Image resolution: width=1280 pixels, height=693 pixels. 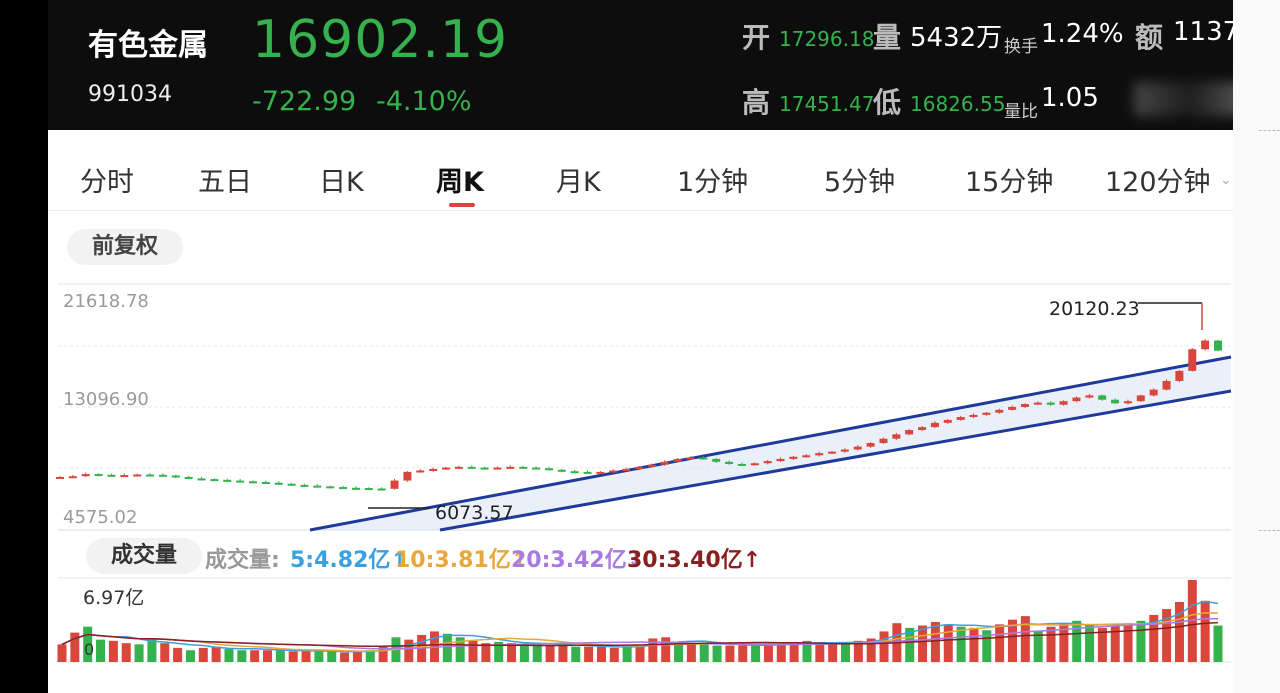 I want to click on volume-bars, so click(x=640, y=621).